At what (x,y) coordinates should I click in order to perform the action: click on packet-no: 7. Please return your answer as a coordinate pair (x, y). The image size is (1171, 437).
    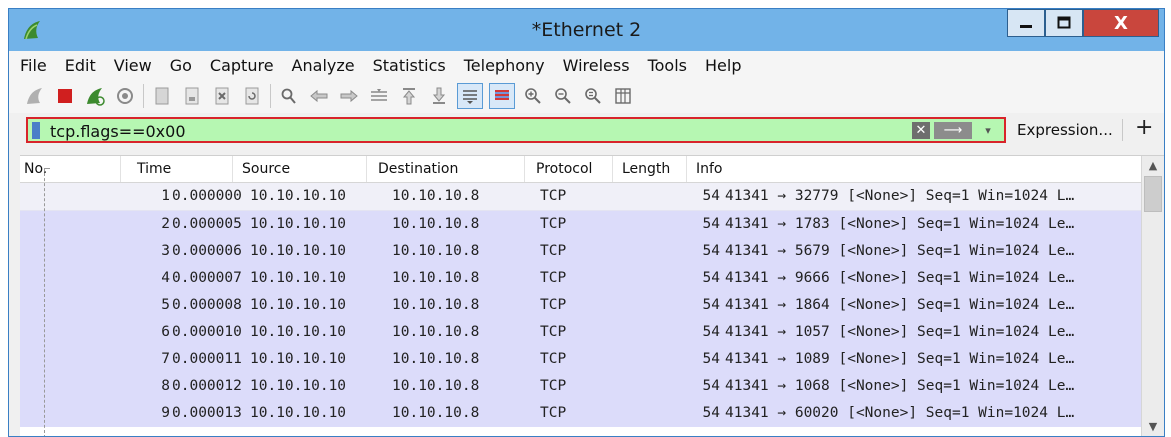
    Looking at the image, I should click on (165, 359).